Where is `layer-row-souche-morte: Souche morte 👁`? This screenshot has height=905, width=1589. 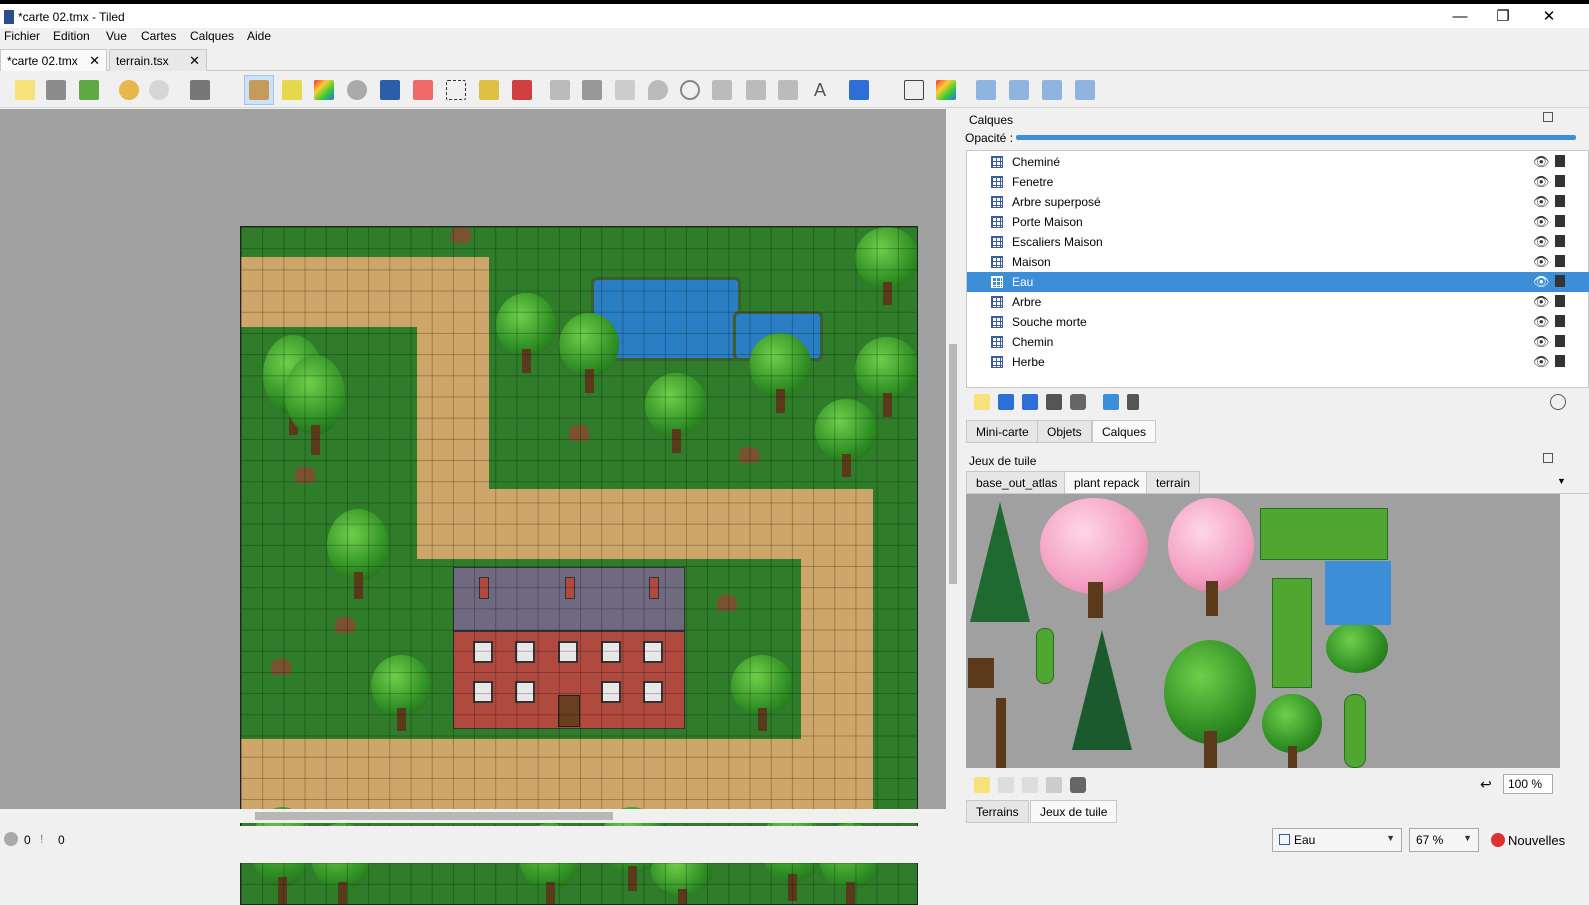 layer-row-souche-morte: Souche morte 👁 is located at coordinates (1278, 322).